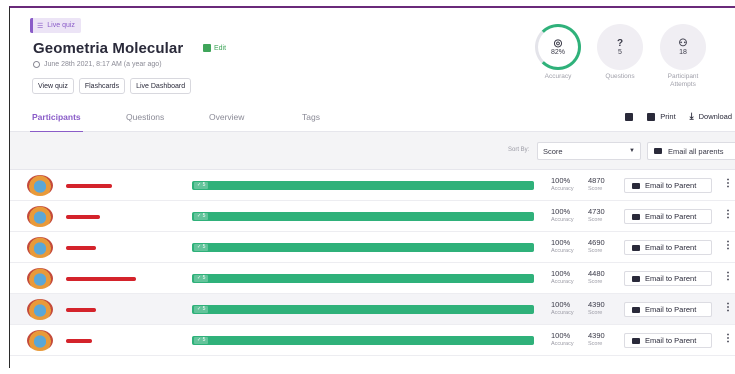 The height and width of the screenshot is (374, 735). What do you see at coordinates (519, 150) in the screenshot?
I see `sort-label: Sort By:` at bounding box center [519, 150].